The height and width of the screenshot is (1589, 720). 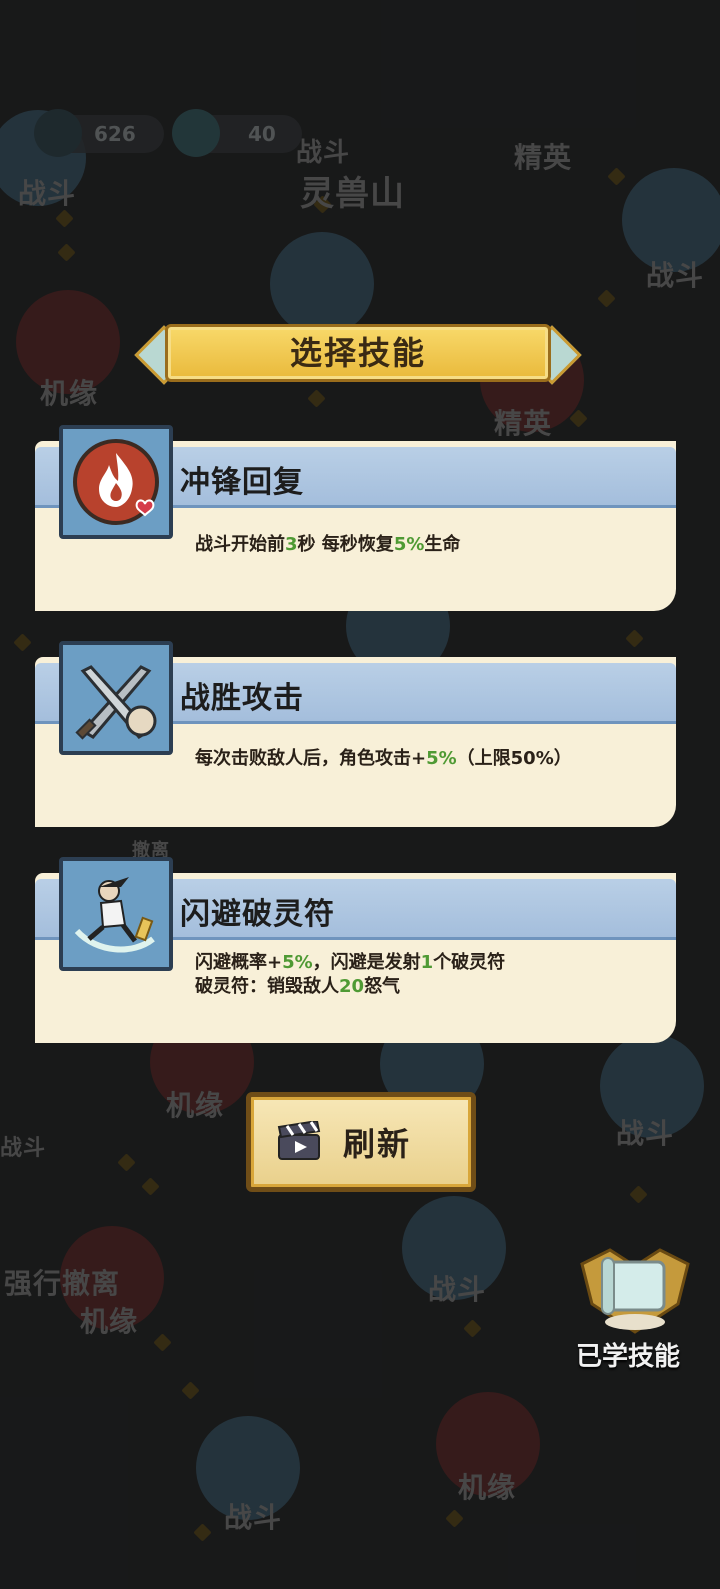 I want to click on highlight-value: 20, so click(x=352, y=986).